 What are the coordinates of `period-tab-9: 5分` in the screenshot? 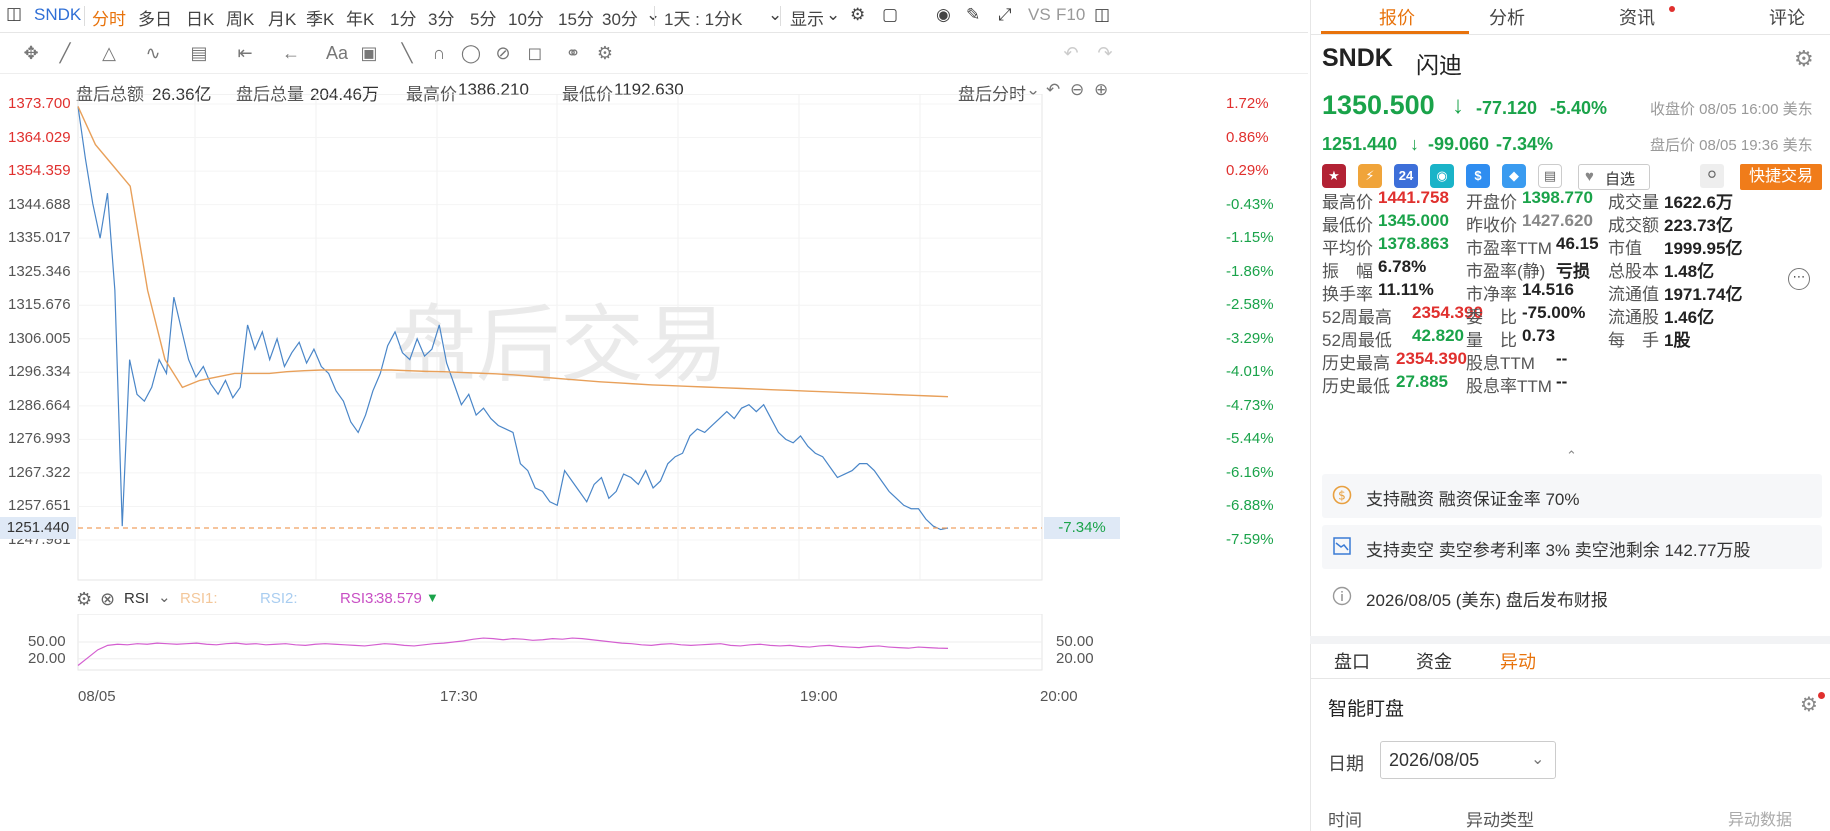 It's located at (483, 17).